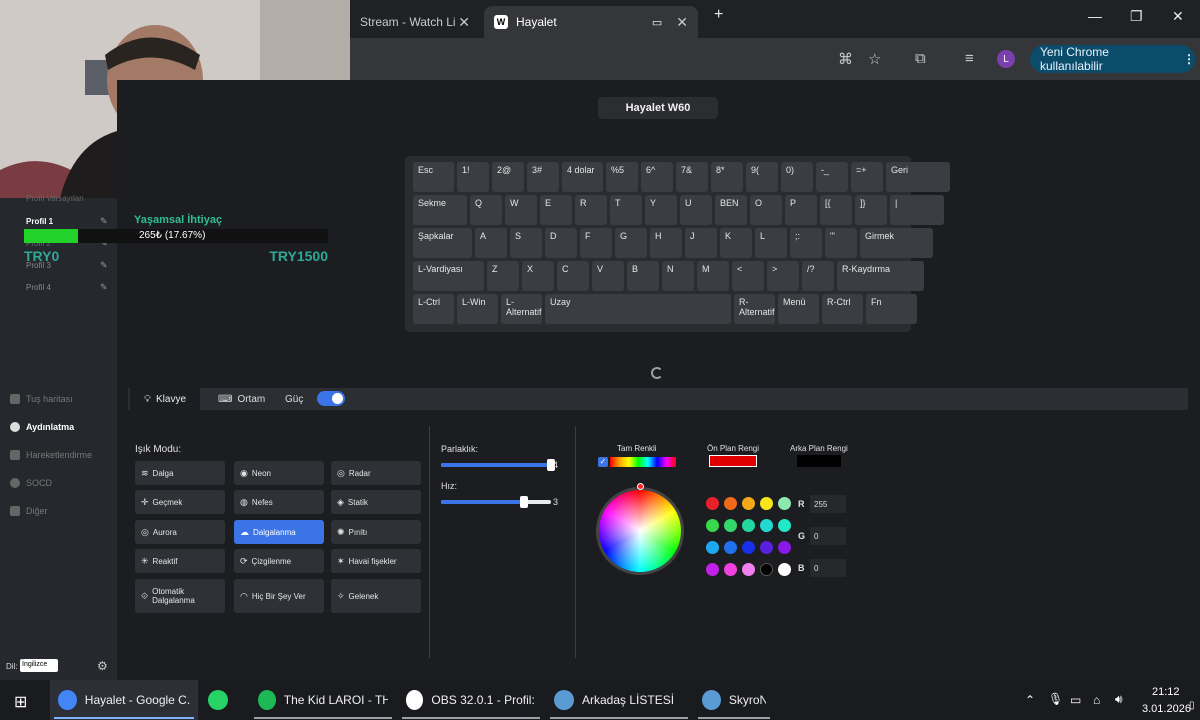 Image resolution: width=1200 pixels, height=720 pixels. What do you see at coordinates (222, 700) in the screenshot?
I see `taskbar-item` at bounding box center [222, 700].